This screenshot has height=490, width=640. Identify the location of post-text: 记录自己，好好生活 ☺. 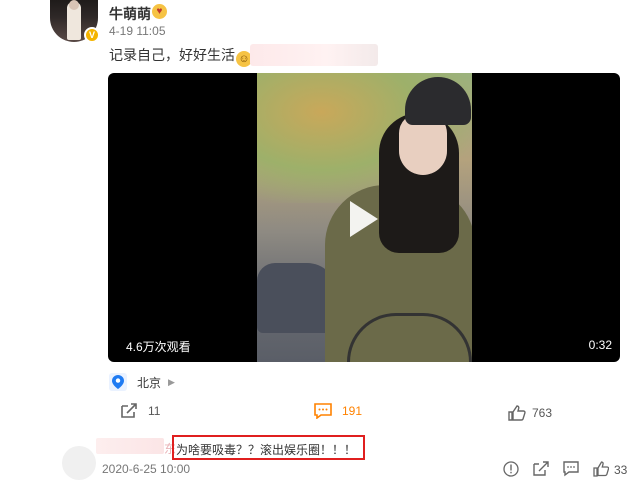
(180, 56).